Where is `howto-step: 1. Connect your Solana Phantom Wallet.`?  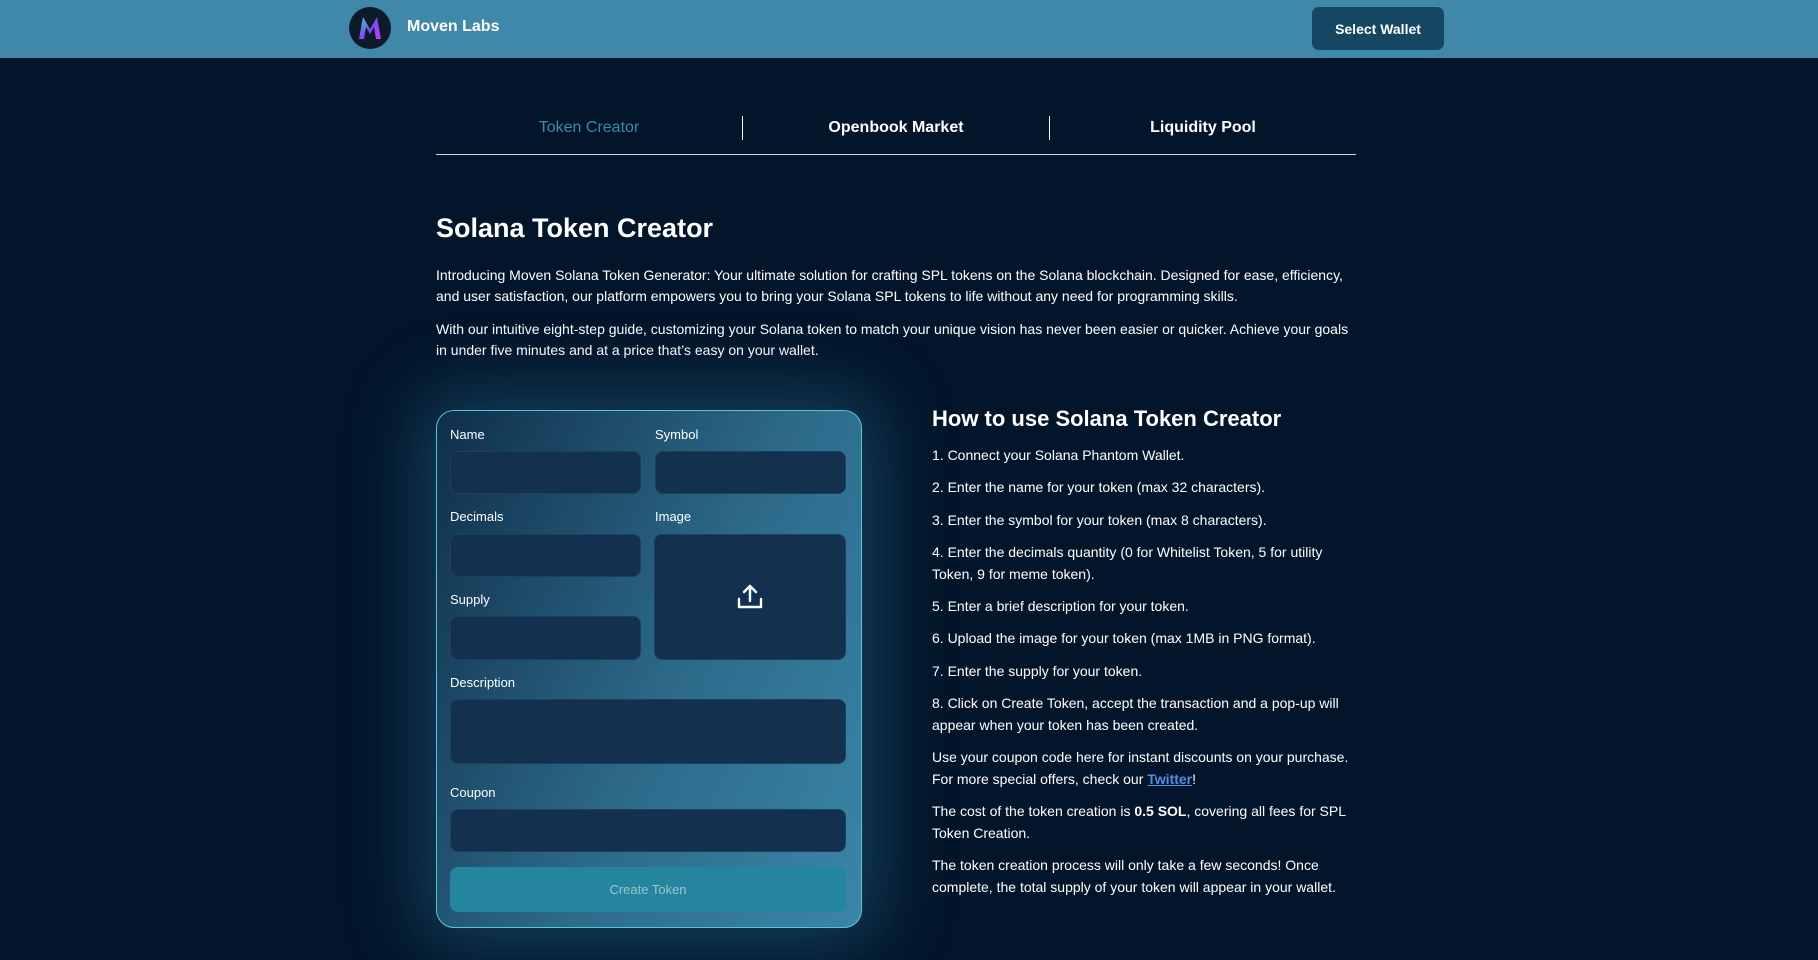
howto-step: 1. Connect your Solana Phantom Wallet. is located at coordinates (1058, 455).